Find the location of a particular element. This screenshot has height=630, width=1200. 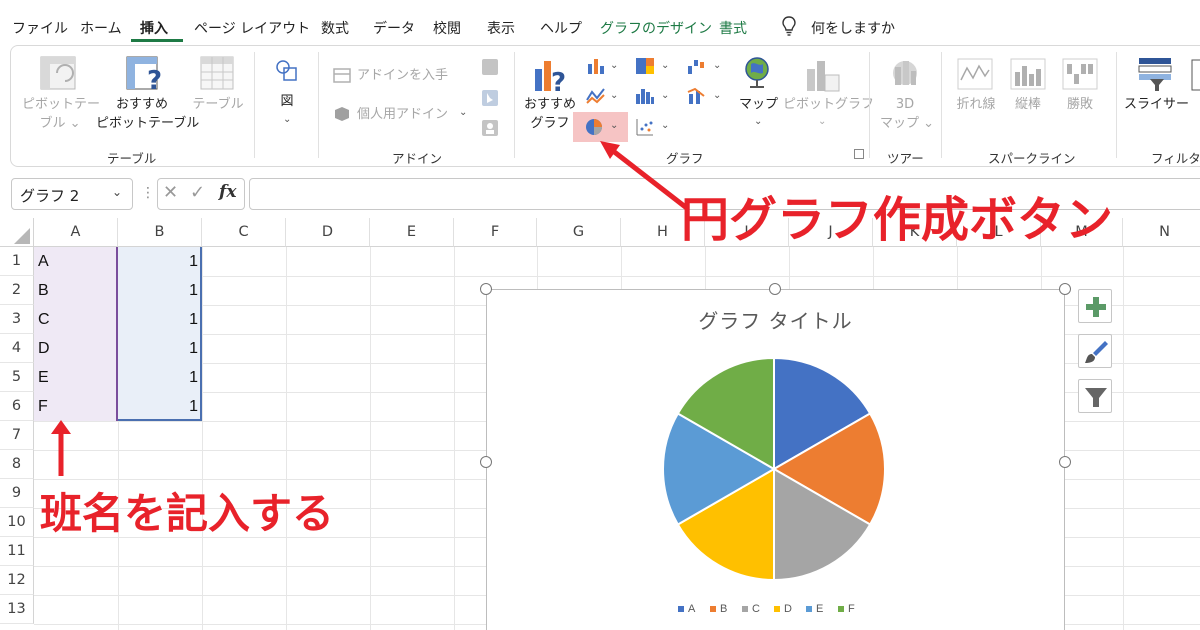

tab-data: データ is located at coordinates (394, 28).